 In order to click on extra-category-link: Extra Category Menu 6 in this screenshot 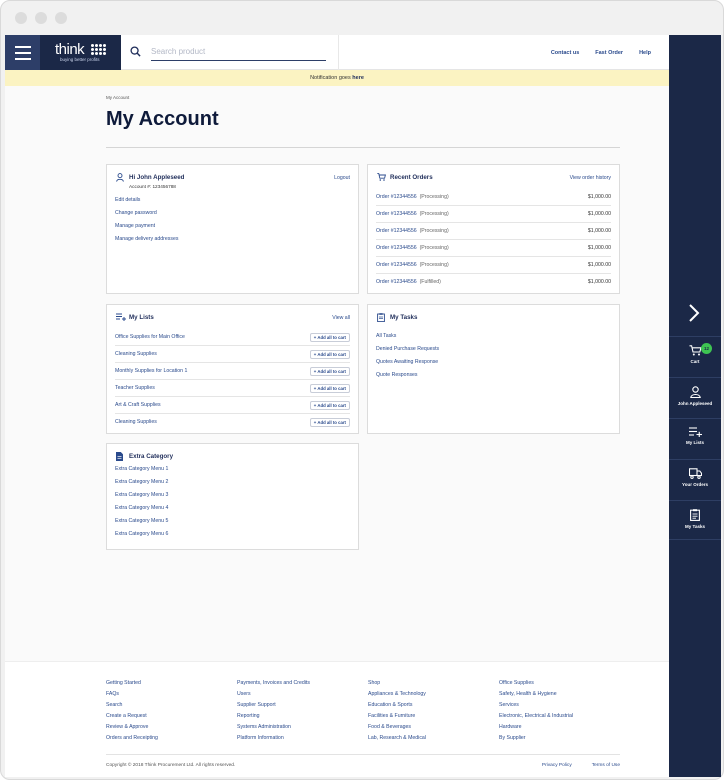, I will do `click(141, 534)`.